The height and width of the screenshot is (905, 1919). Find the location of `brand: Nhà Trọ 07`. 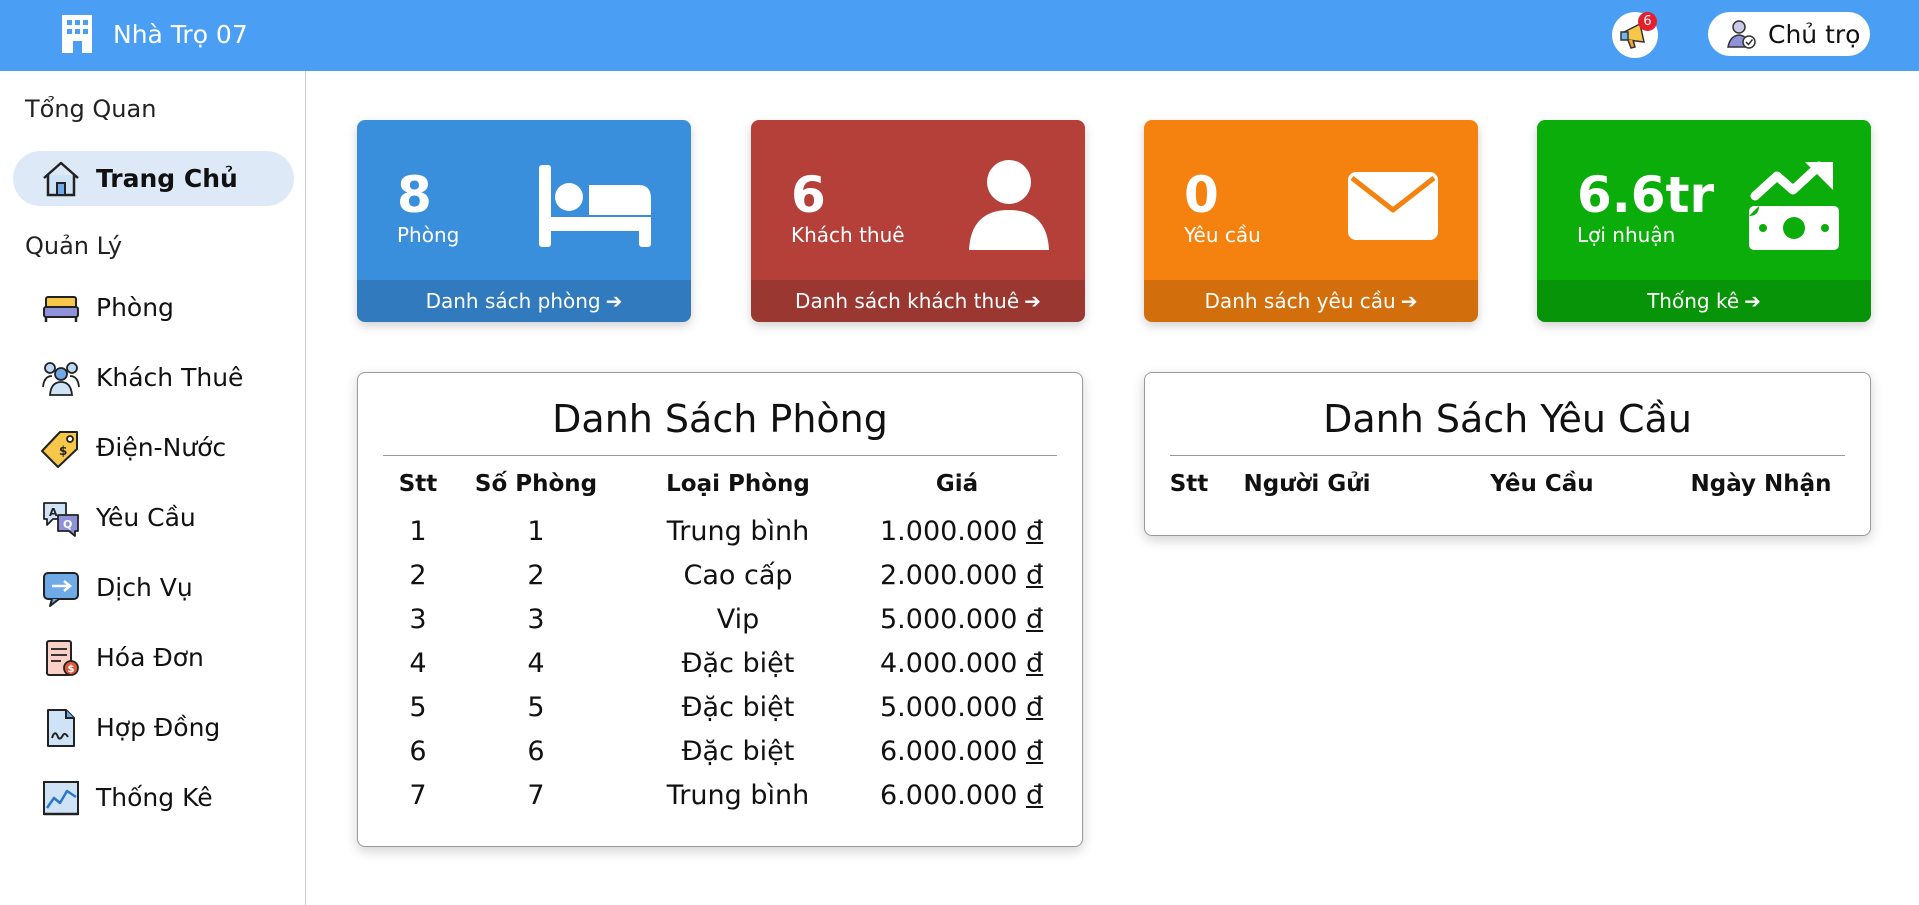

brand: Nhà Trọ 07 is located at coordinates (154, 34).